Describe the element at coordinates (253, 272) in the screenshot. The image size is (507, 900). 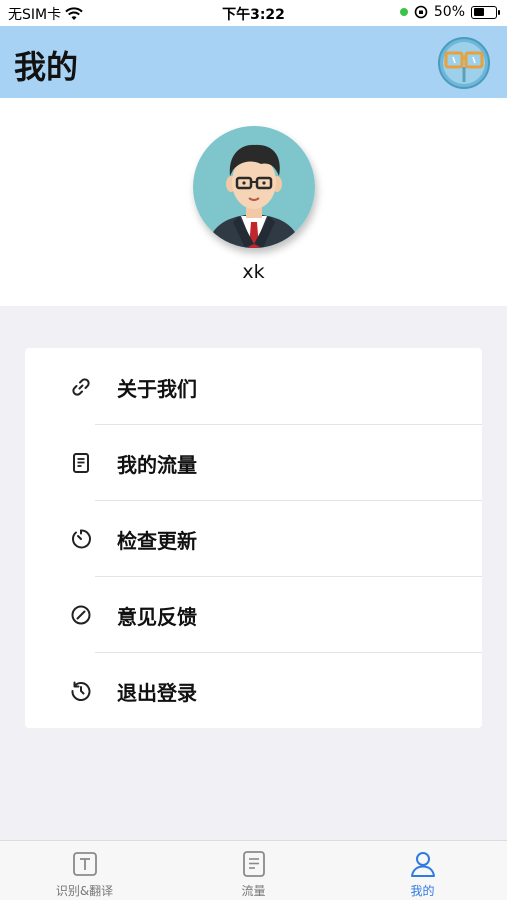
I see `username: xk` at that location.